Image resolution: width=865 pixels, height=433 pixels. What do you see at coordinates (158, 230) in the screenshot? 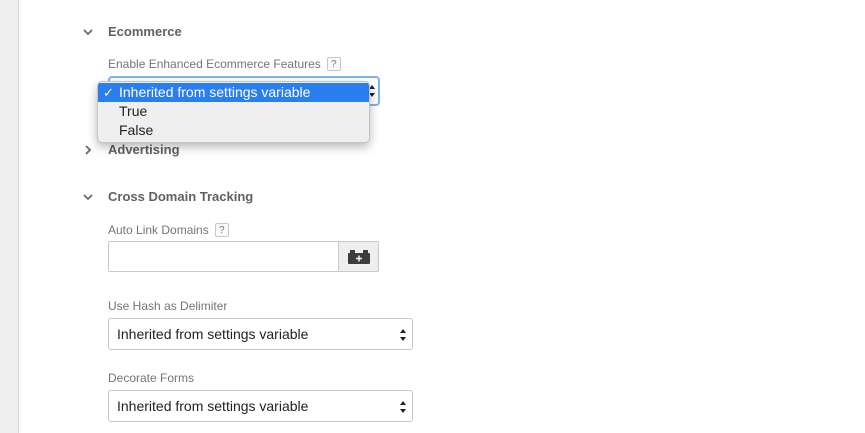
I see `auto-link-domains-label-text: Auto Link Domains` at bounding box center [158, 230].